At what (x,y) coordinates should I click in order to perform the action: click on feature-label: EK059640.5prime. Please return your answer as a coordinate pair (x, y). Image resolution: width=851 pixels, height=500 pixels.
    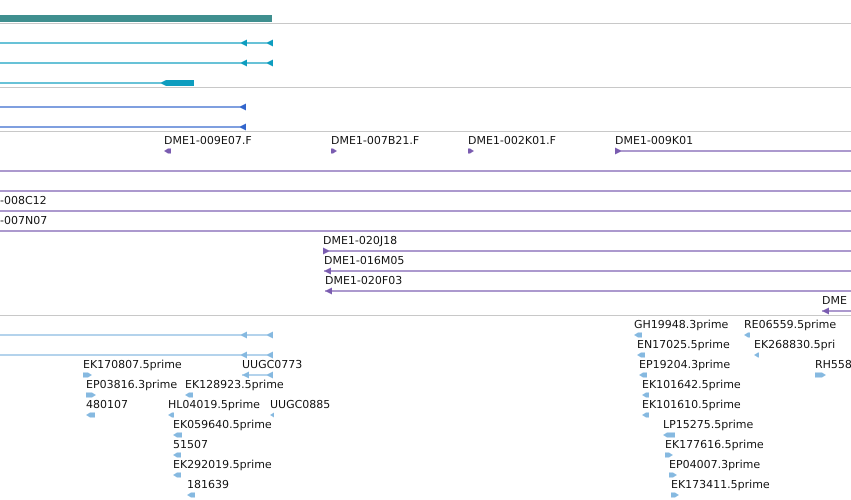
    Looking at the image, I should click on (222, 424).